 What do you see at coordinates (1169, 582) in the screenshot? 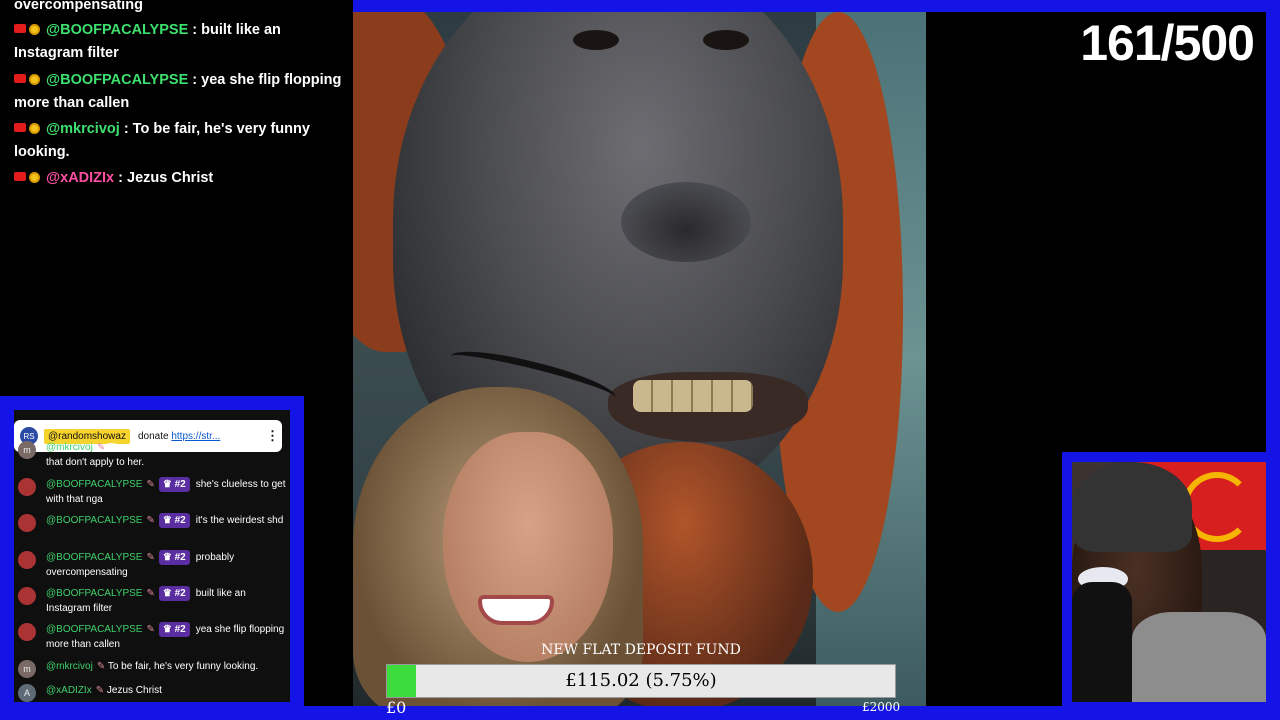
I see `webcam-feed` at bounding box center [1169, 582].